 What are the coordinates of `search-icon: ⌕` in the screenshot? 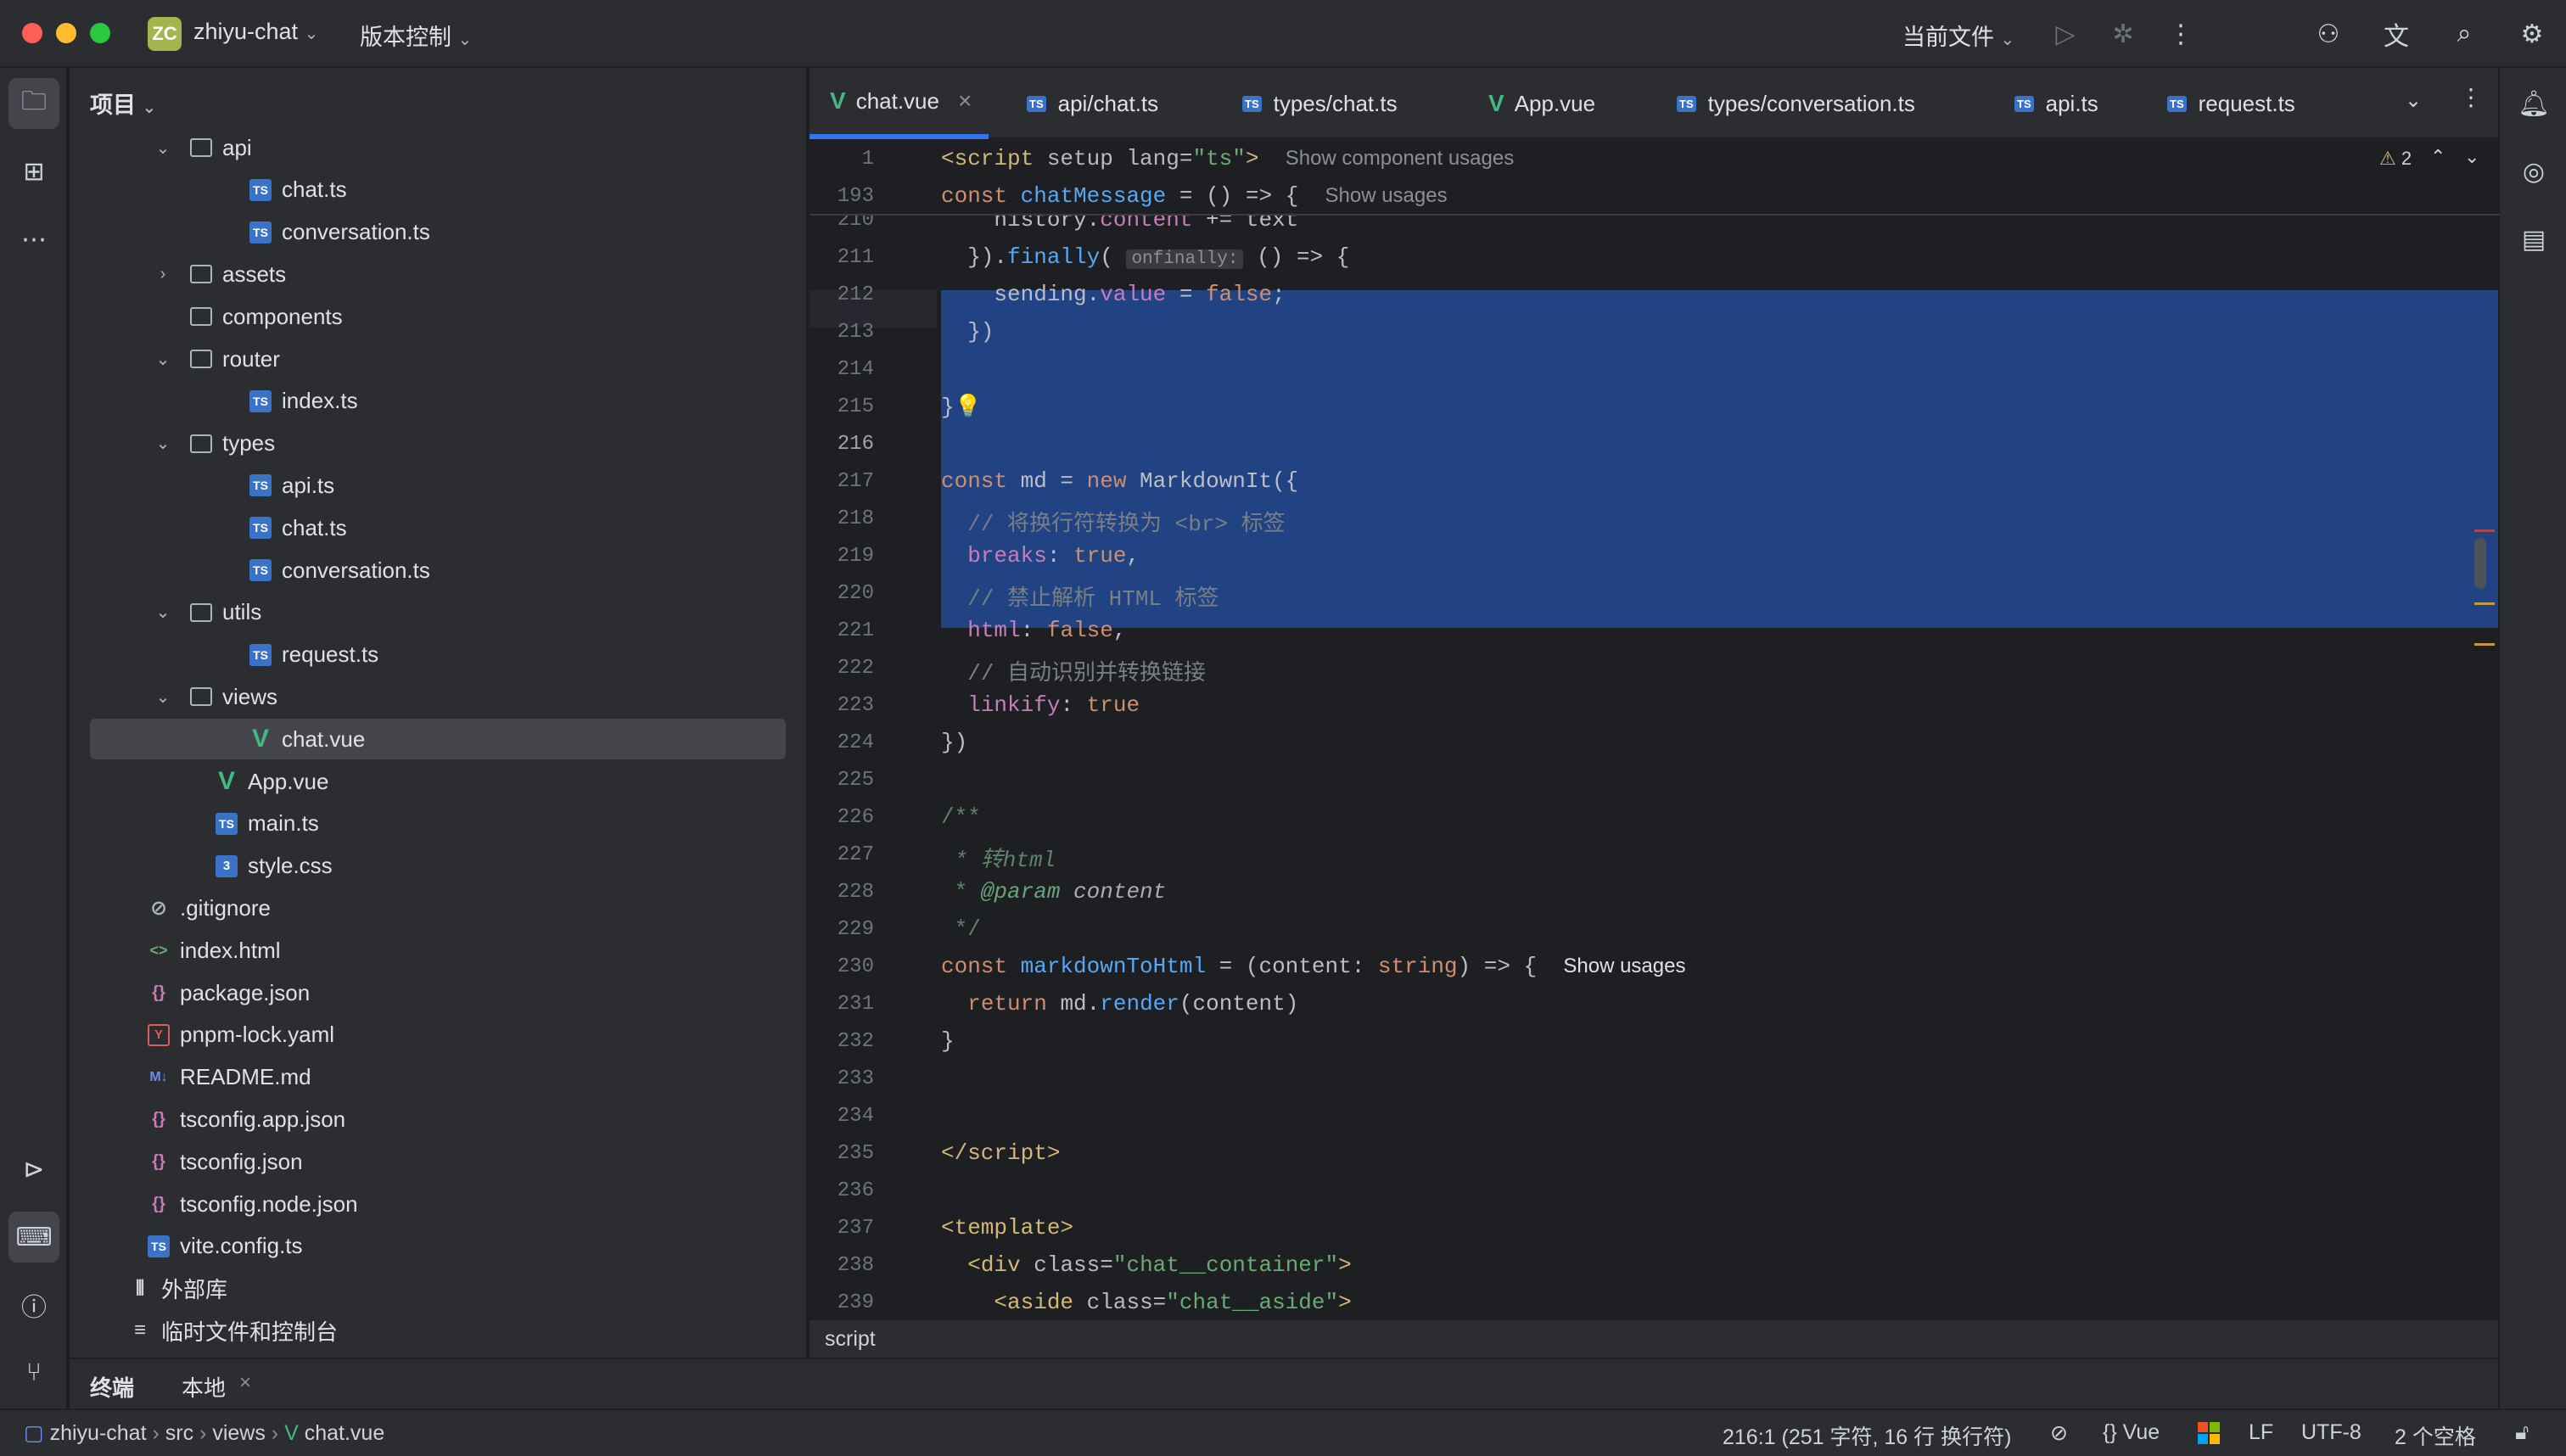 It's located at (2464, 34).